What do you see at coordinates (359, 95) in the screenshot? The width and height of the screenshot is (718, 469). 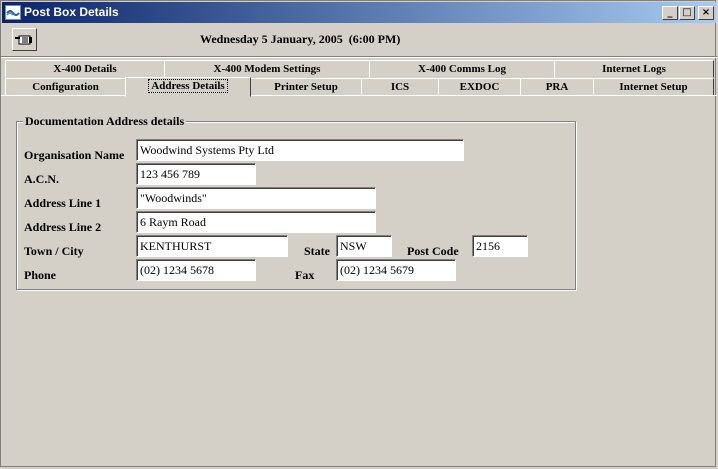 I see `tab-panel-border` at bounding box center [359, 95].